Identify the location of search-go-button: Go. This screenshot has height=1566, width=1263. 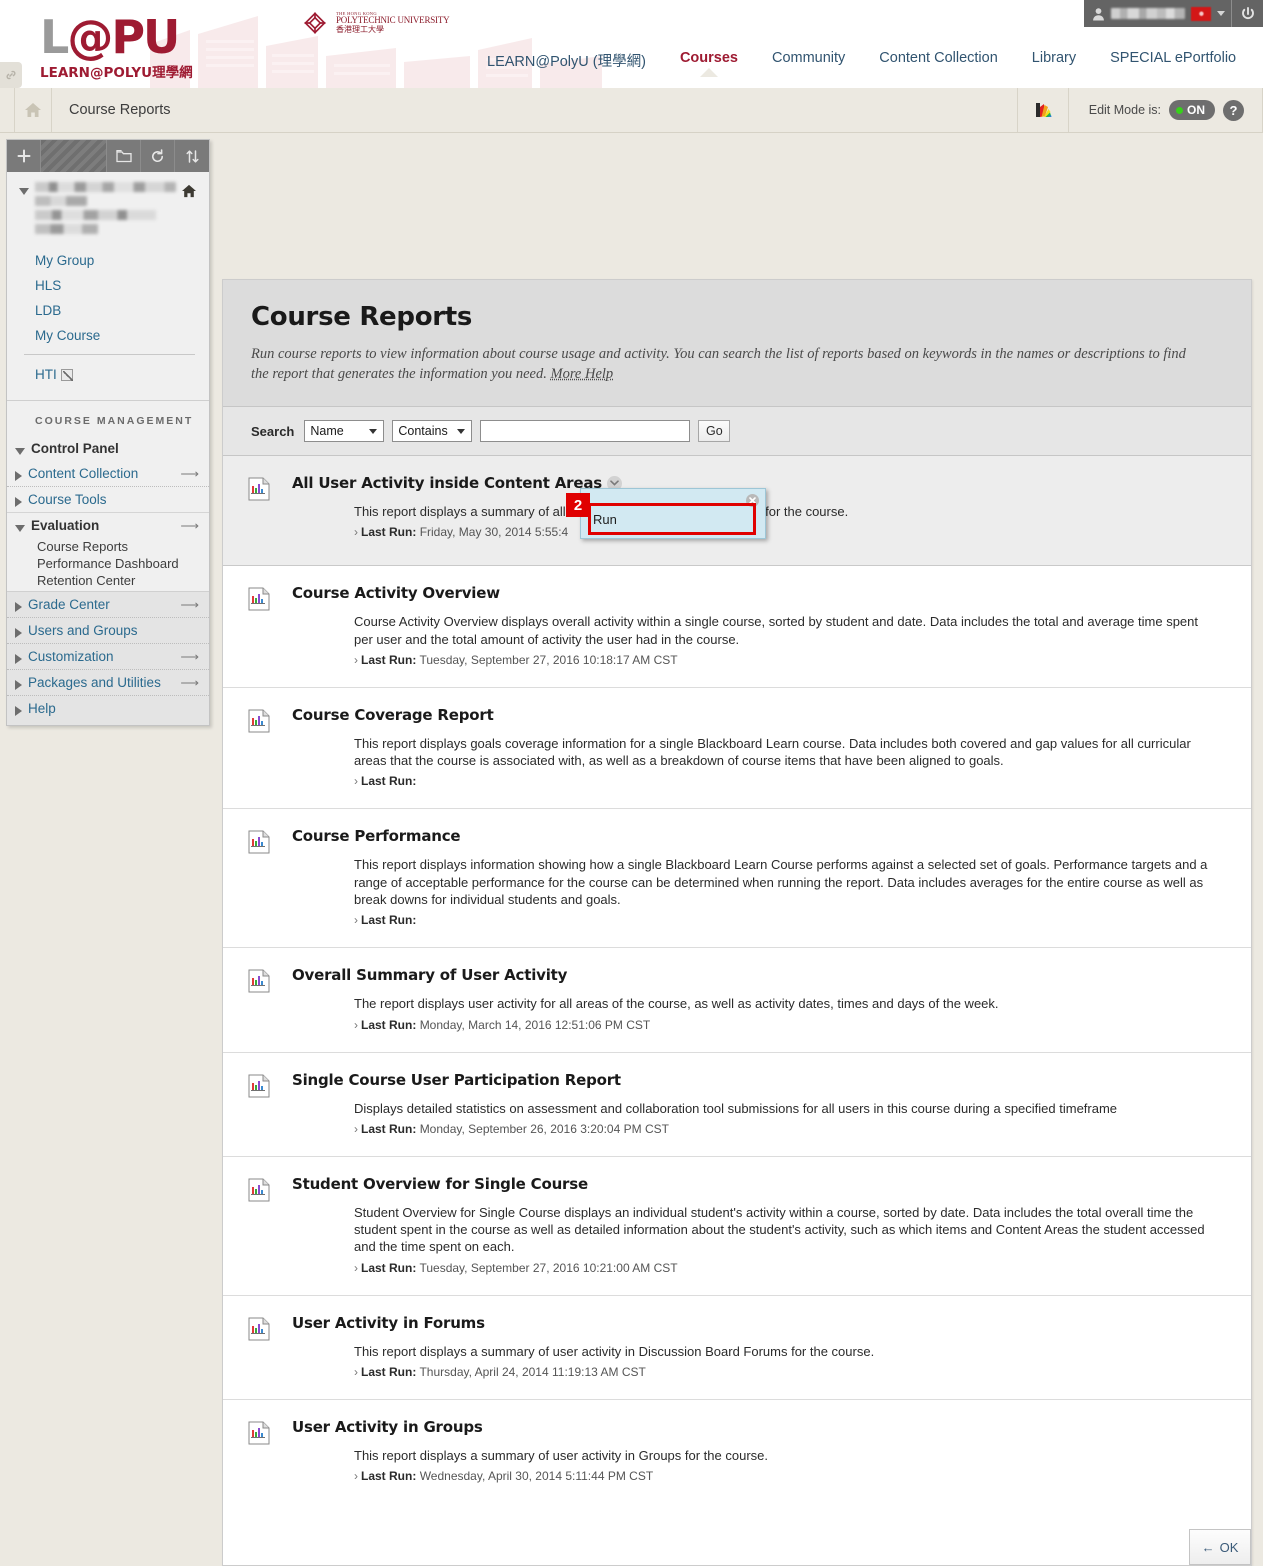
(714, 431).